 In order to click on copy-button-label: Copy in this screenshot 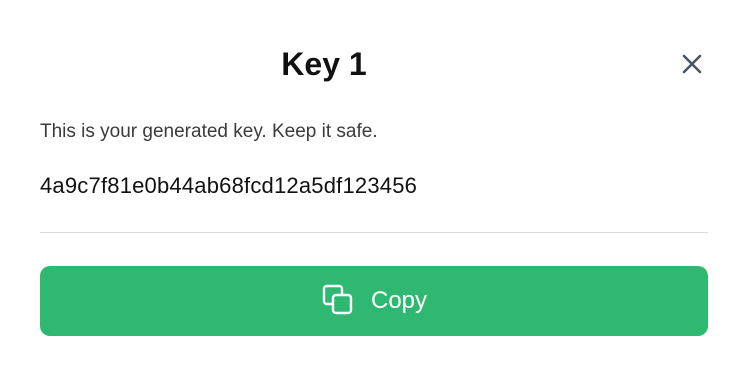, I will do `click(399, 300)`.